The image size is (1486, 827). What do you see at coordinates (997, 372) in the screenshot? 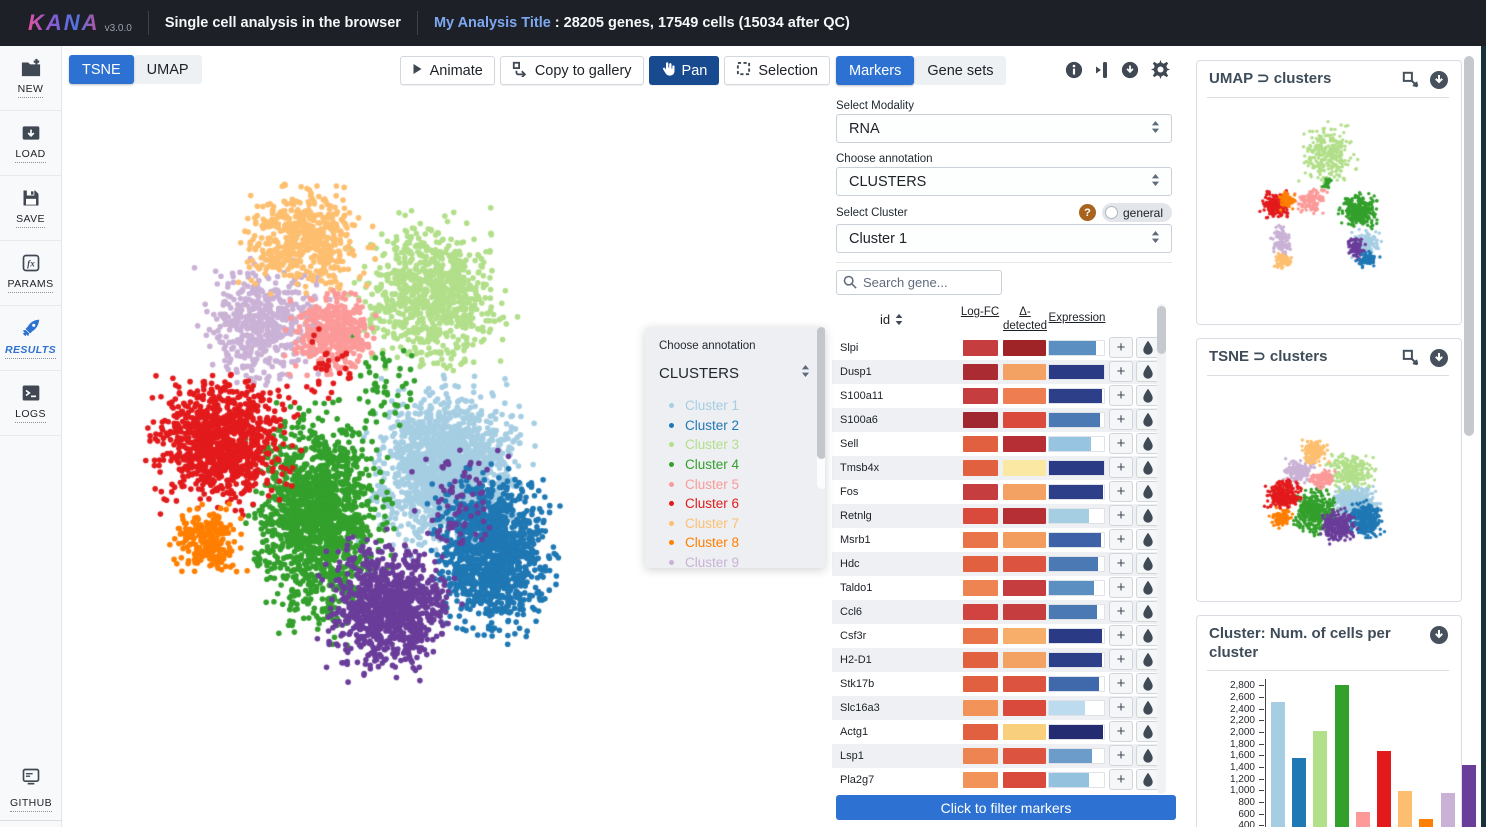
I see `marker-row: Dusp1 +` at bounding box center [997, 372].